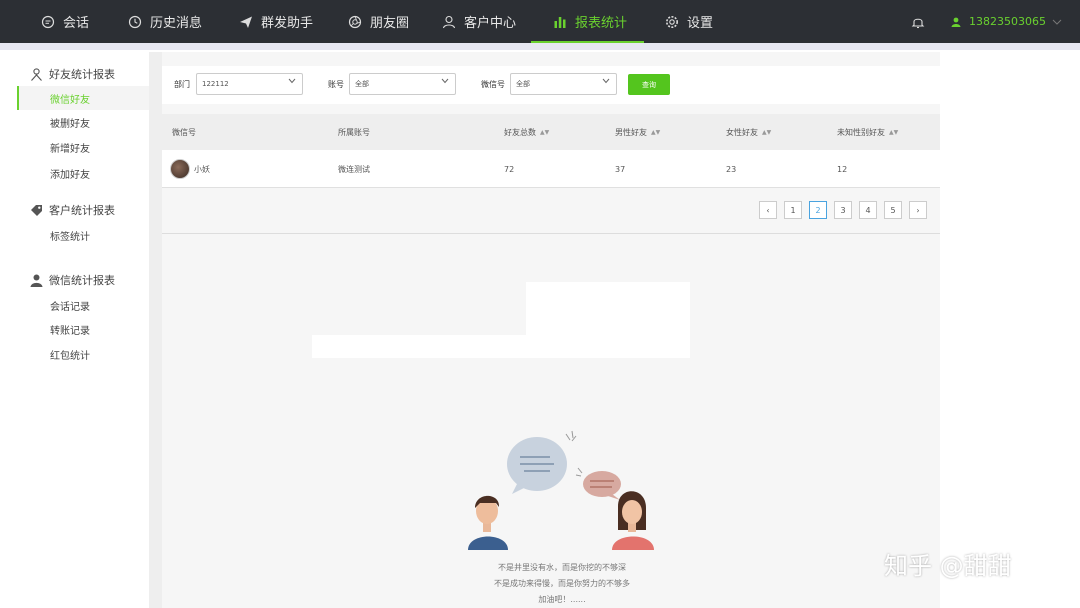 The image size is (1080, 608). Describe the element at coordinates (83, 235) in the screenshot. I see `sidebar-item-tag-stats: 标签统计` at that location.